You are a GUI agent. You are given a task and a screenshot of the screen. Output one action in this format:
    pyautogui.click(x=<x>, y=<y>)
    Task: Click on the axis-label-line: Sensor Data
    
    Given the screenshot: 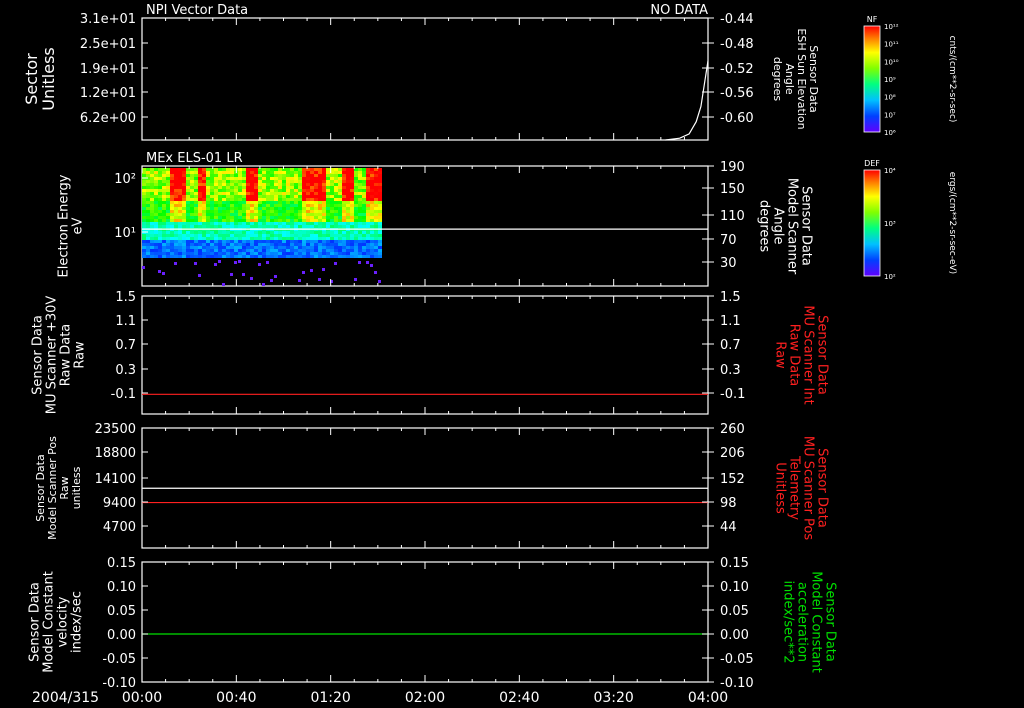 What is the action you would take?
    pyautogui.click(x=829, y=622)
    